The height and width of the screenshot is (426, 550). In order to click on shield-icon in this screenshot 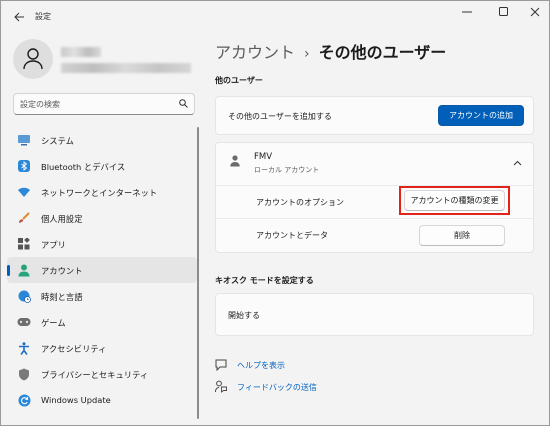, I will do `click(24, 374)`.